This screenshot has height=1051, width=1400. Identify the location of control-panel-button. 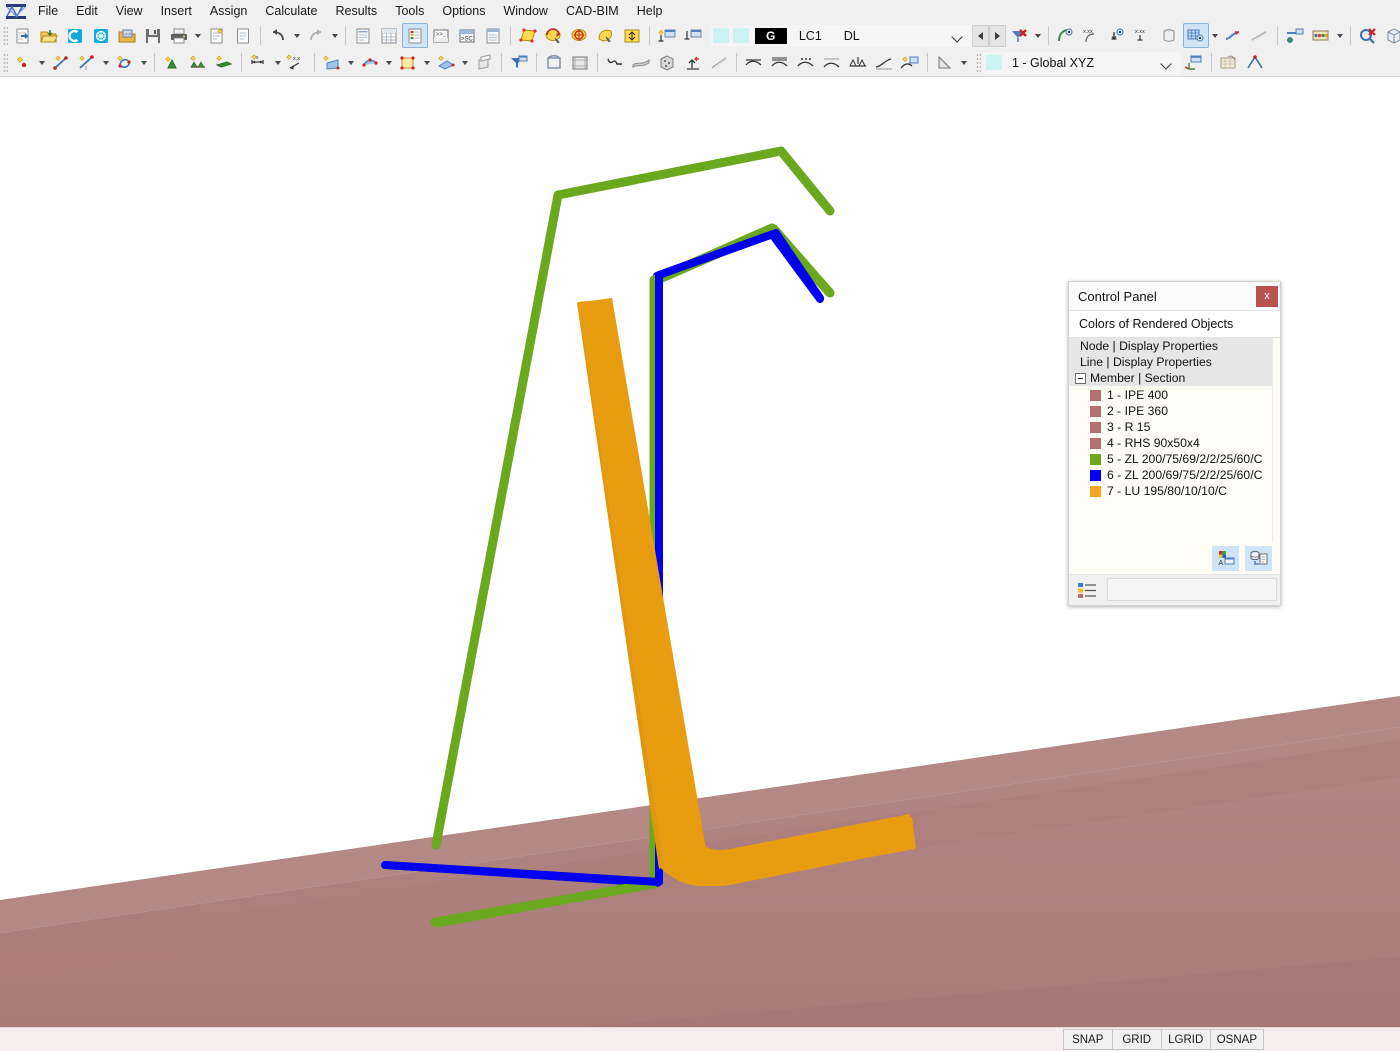
(415, 35).